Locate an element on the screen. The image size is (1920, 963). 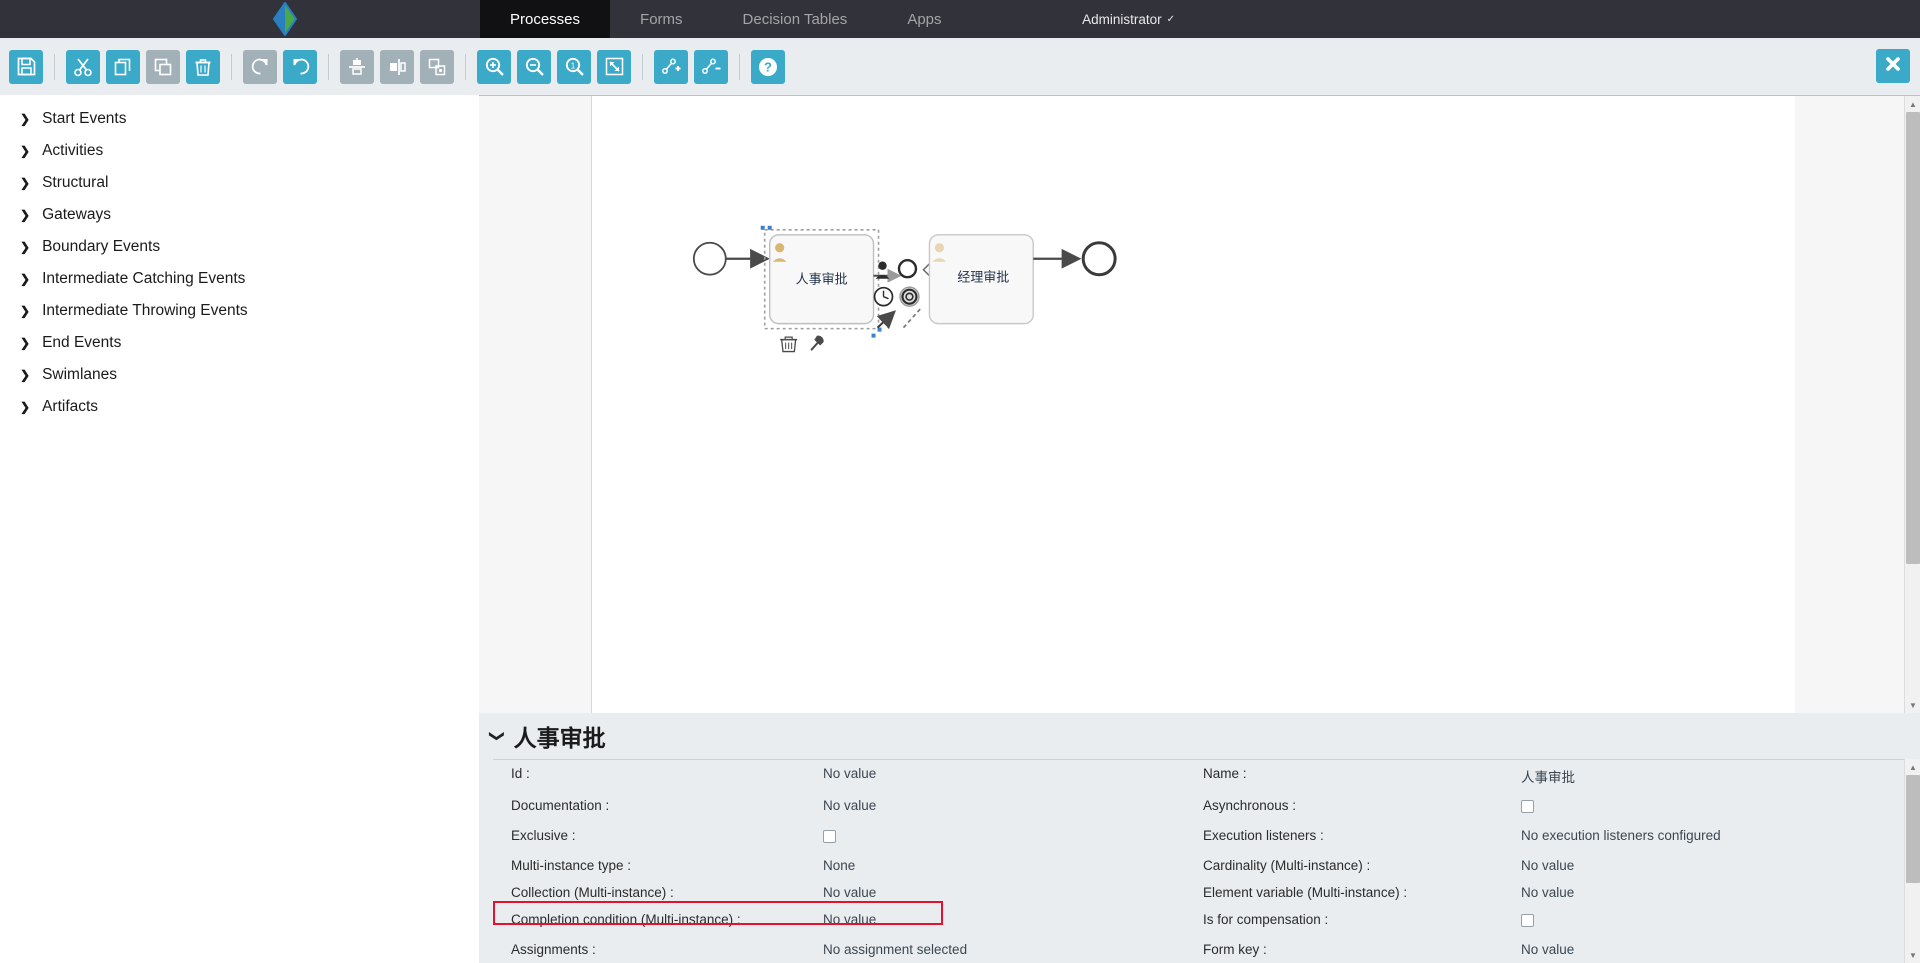
property-value-execution-listeners: No execution listeners configured is located at coordinates (1712, 837).